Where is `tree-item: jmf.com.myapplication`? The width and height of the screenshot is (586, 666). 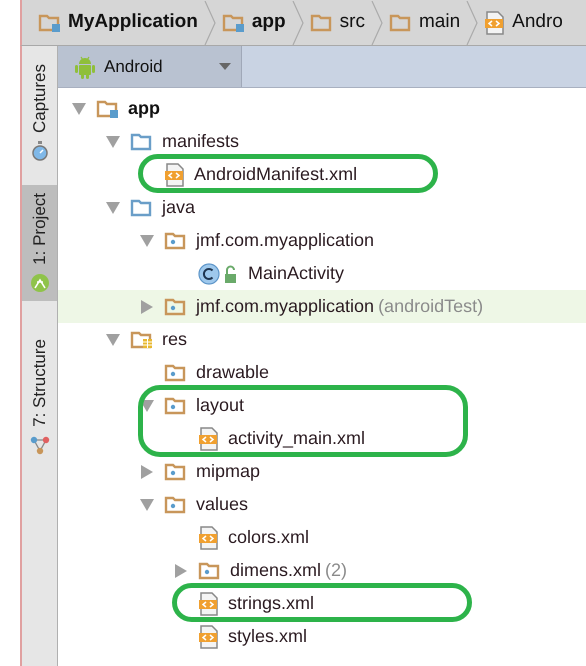 tree-item: jmf.com.myapplication is located at coordinates (322, 240).